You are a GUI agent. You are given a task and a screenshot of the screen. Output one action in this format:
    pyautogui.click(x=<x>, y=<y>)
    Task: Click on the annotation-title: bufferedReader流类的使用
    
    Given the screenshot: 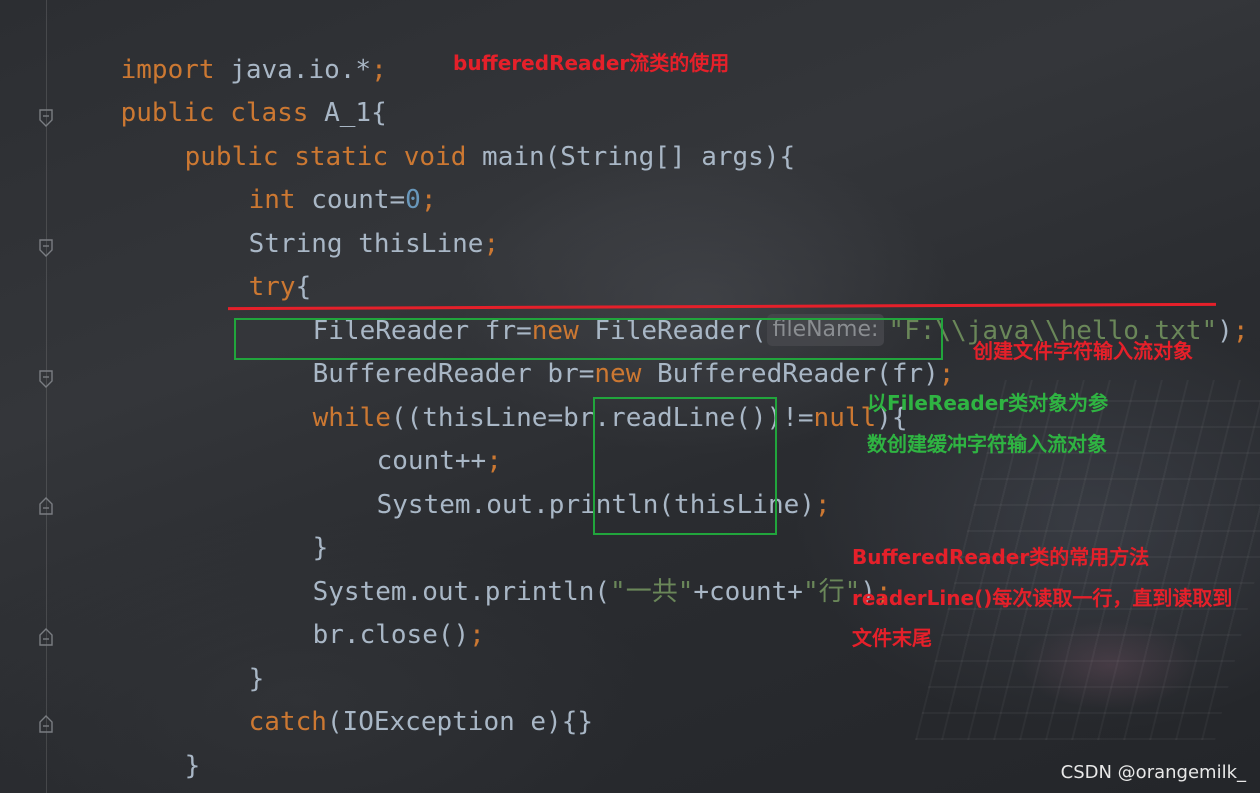 What is the action you would take?
    pyautogui.click(x=591, y=63)
    